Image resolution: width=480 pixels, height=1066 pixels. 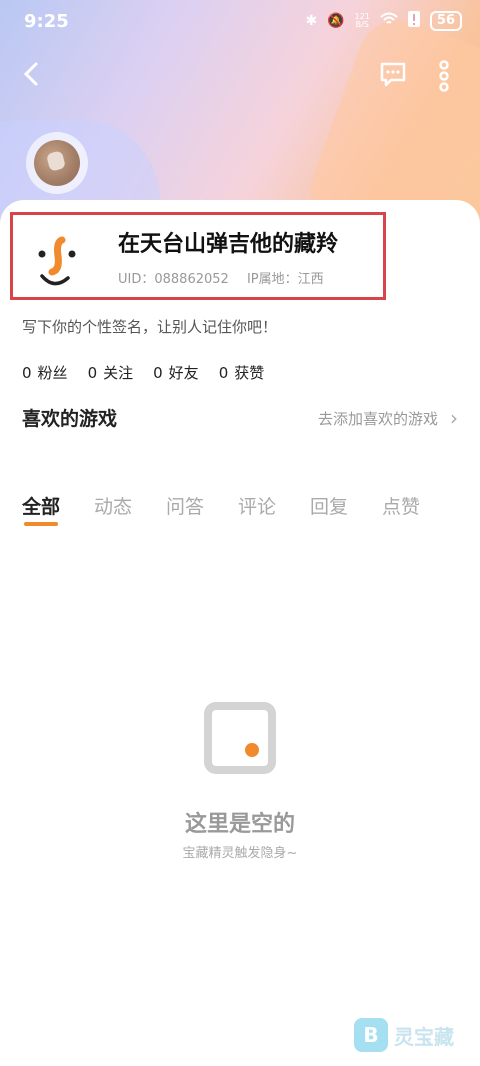 I want to click on message-button, so click(x=393, y=74).